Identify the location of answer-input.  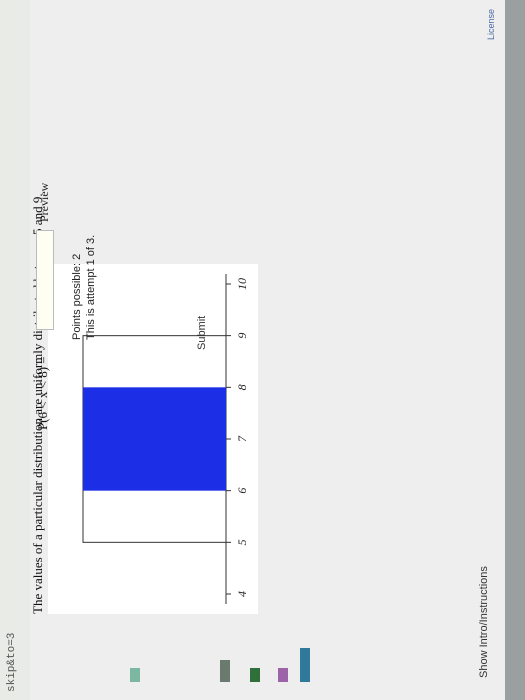
(45, 280).